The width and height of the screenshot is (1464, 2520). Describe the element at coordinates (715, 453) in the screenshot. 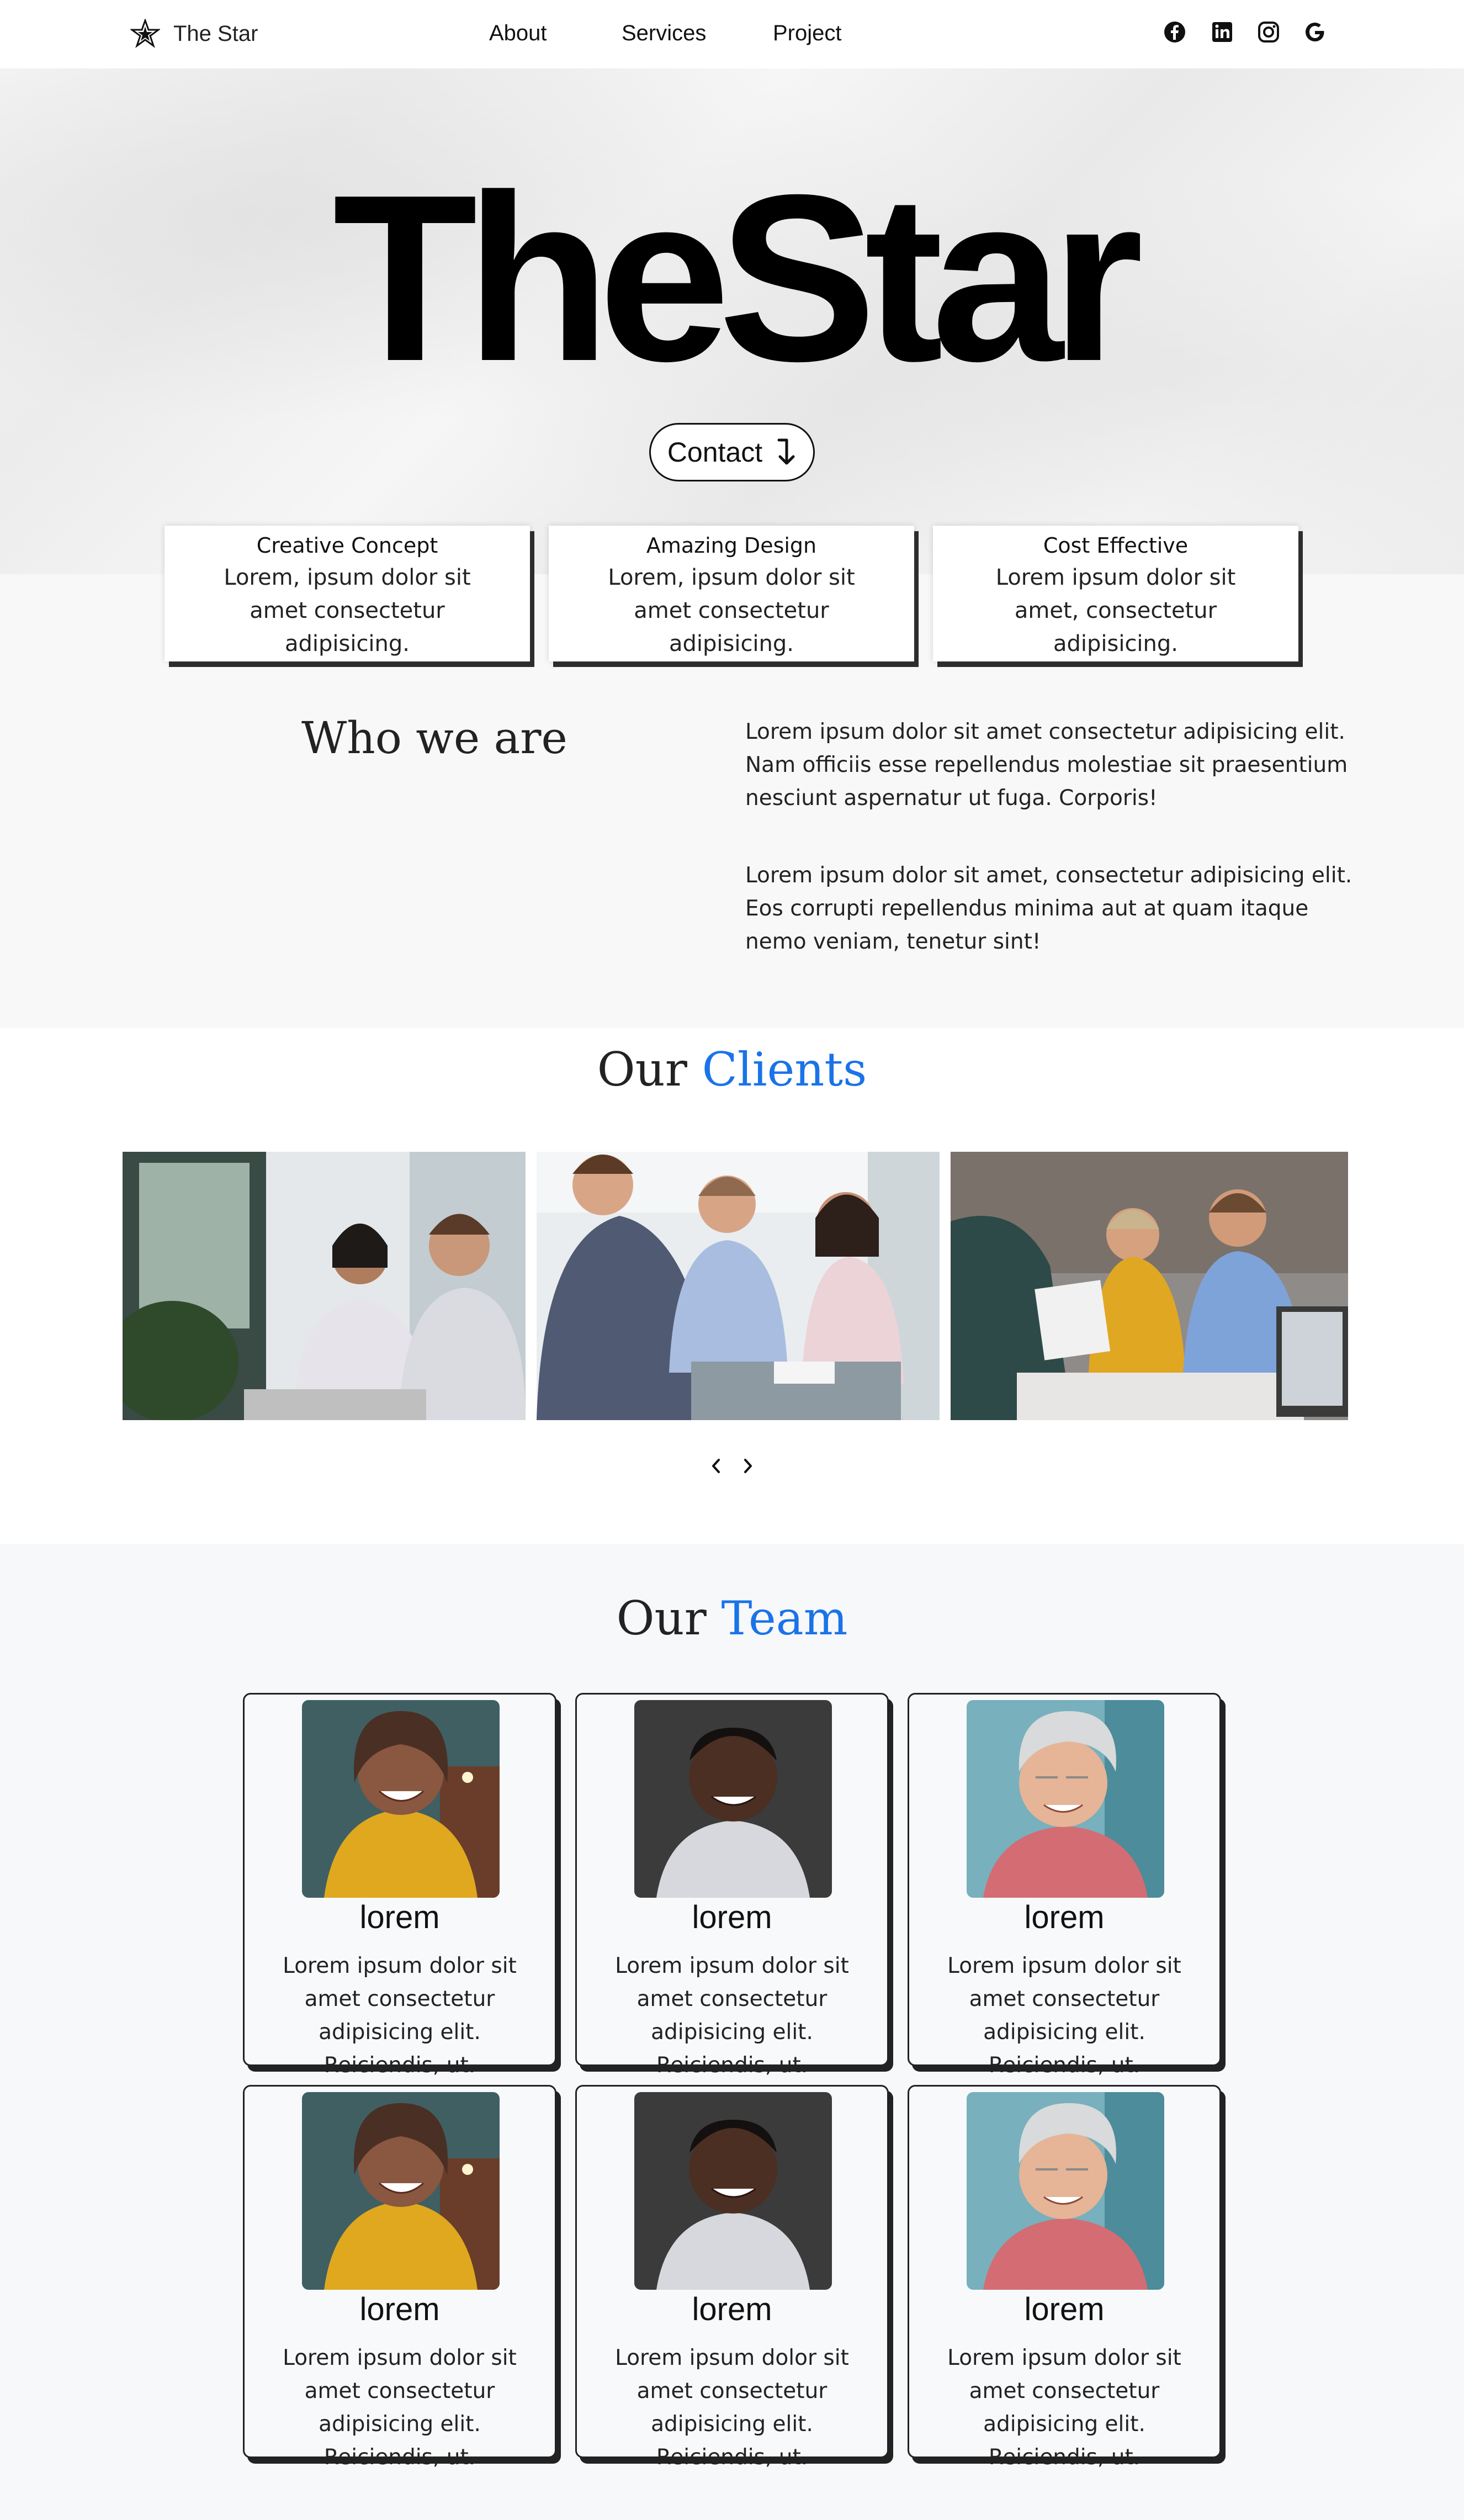

I see `contact-button-label: Contact` at that location.